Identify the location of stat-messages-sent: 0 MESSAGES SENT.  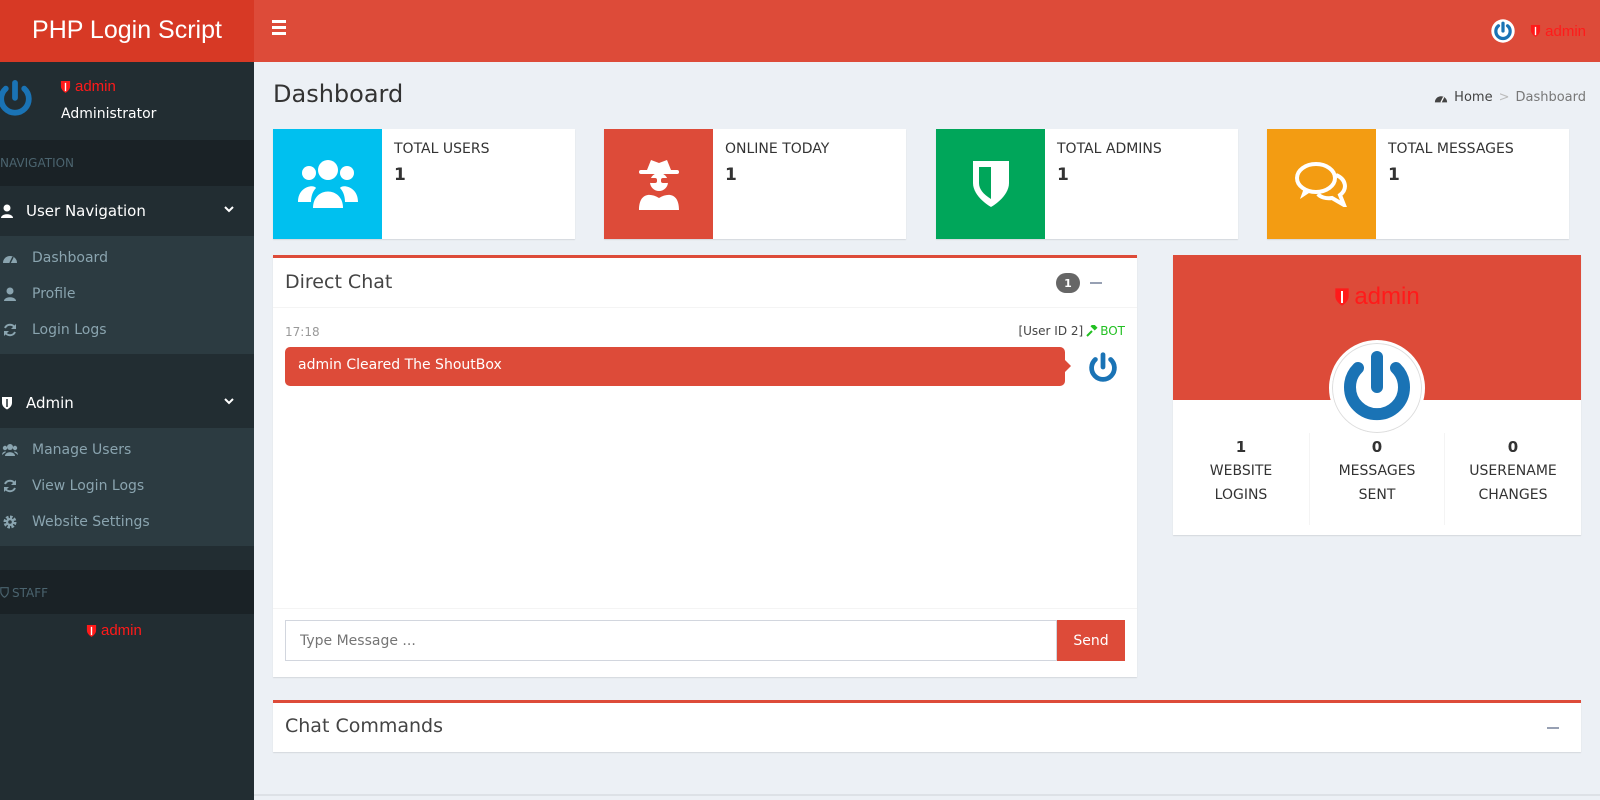
(1377, 479).